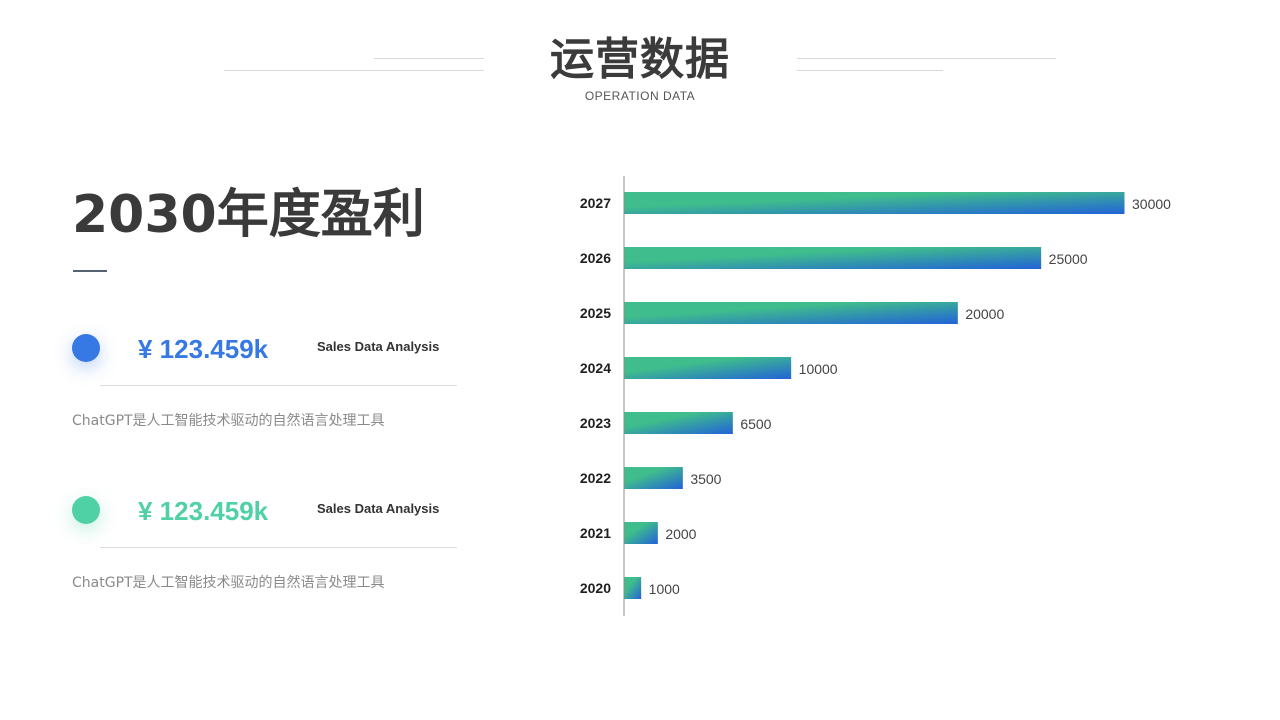 Image resolution: width=1280 pixels, height=720 pixels. Describe the element at coordinates (595, 368) in the screenshot. I see `category-tick-label: 2024` at that location.